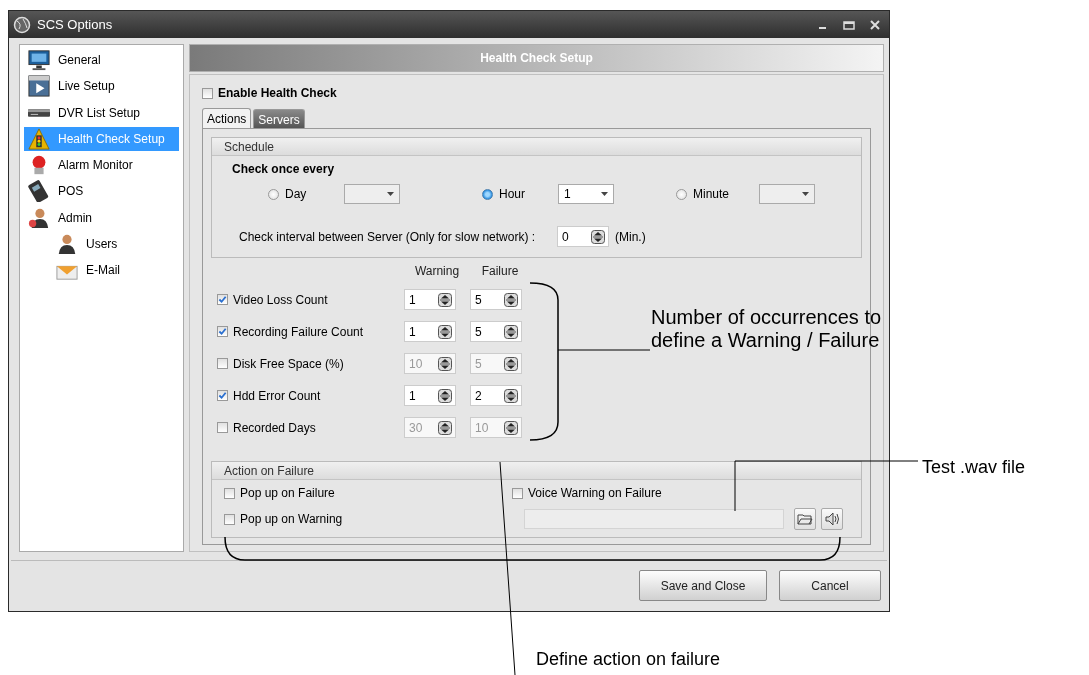 The image size is (1089, 675). What do you see at coordinates (101, 165) in the screenshot?
I see `sidebar-item: Alarm Monitor` at bounding box center [101, 165].